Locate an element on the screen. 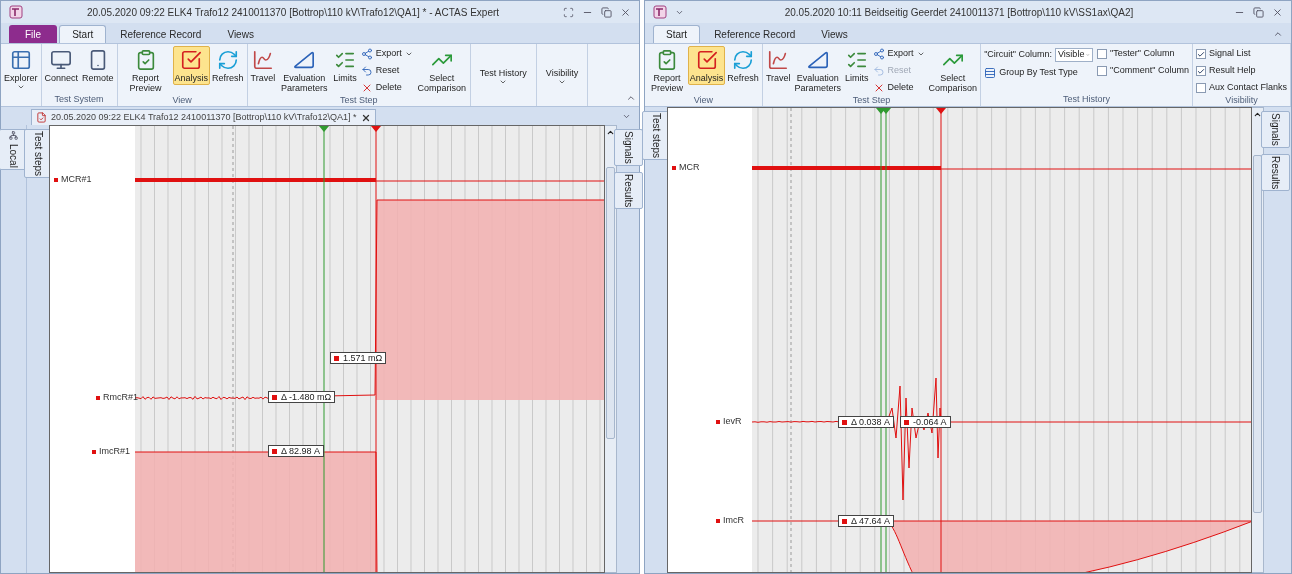 The width and height of the screenshot is (1292, 574). combo-label: "Circuit" Column: is located at coordinates (1018, 55).